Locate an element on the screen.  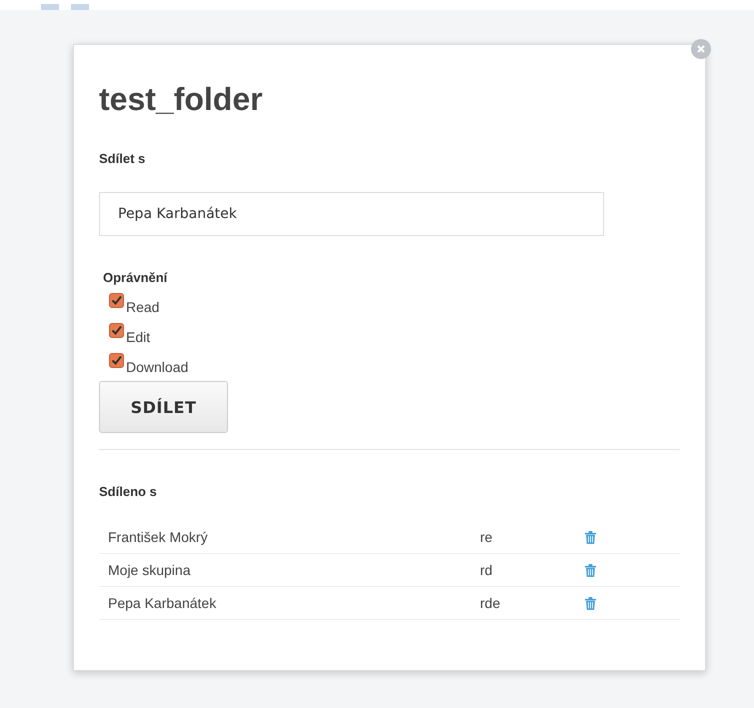
user-name: Moje skupina is located at coordinates (149, 570).